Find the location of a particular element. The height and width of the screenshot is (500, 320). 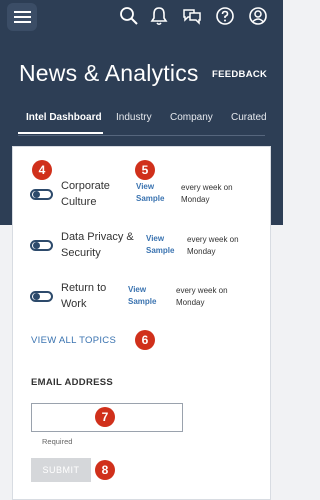

active-tab-indicator is located at coordinates (60, 133).